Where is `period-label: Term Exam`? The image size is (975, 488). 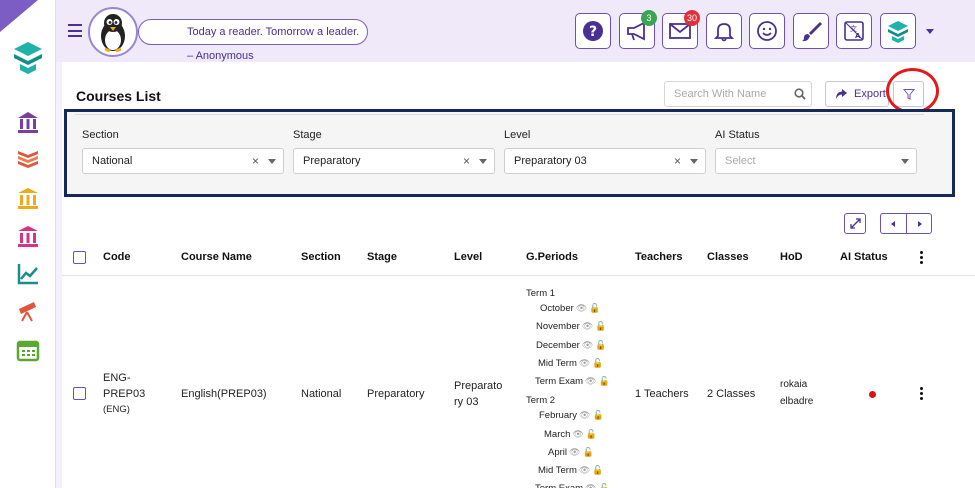
period-label: Term Exam is located at coordinates (559, 485).